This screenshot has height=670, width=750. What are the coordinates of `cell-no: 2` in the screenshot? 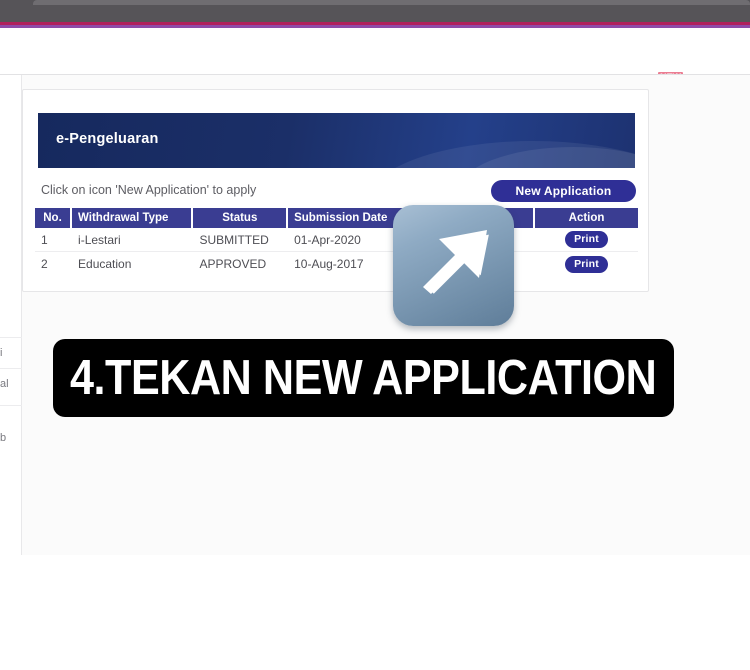 It's located at (54, 264).